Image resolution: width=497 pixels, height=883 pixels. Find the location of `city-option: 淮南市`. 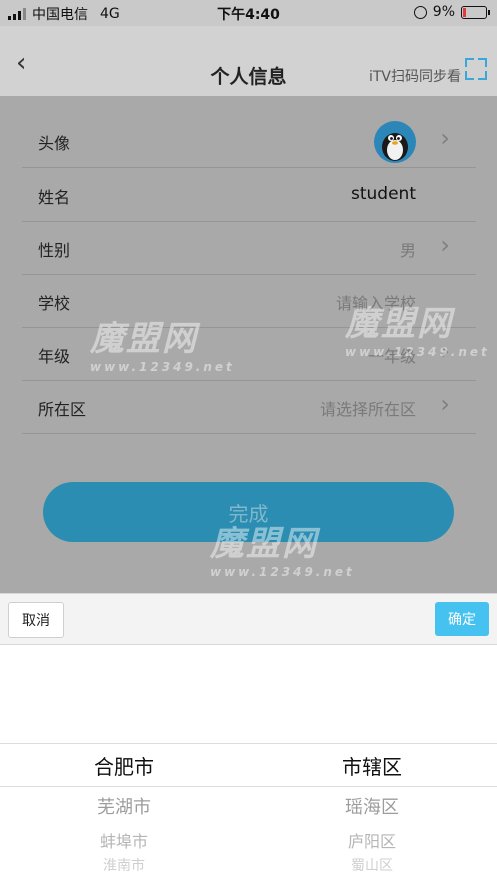

city-option: 淮南市 is located at coordinates (124, 863).